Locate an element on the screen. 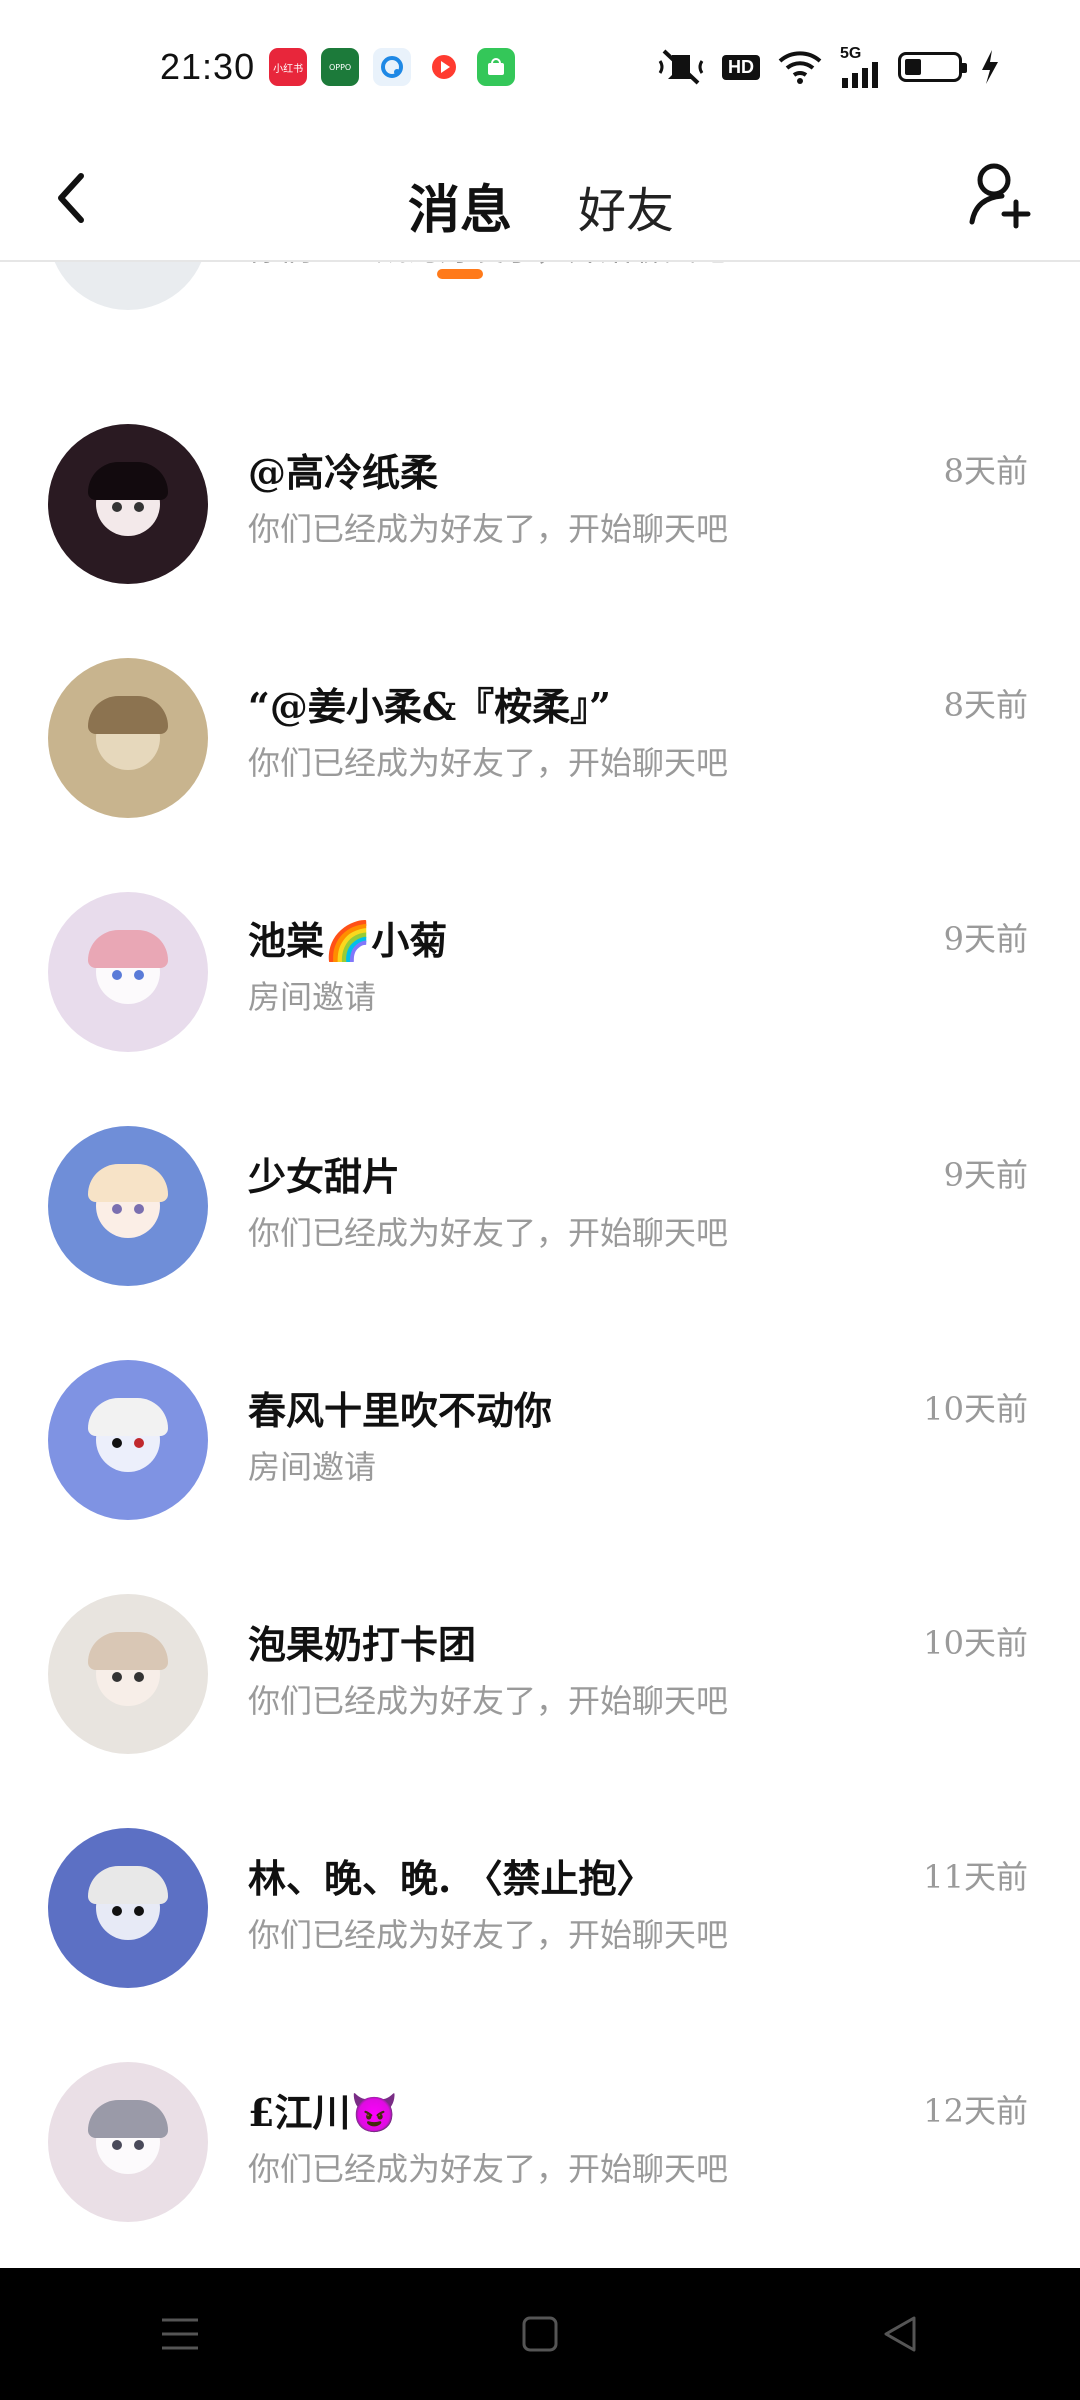  xiaohongshu-icon: 小红书 is located at coordinates (288, 67).